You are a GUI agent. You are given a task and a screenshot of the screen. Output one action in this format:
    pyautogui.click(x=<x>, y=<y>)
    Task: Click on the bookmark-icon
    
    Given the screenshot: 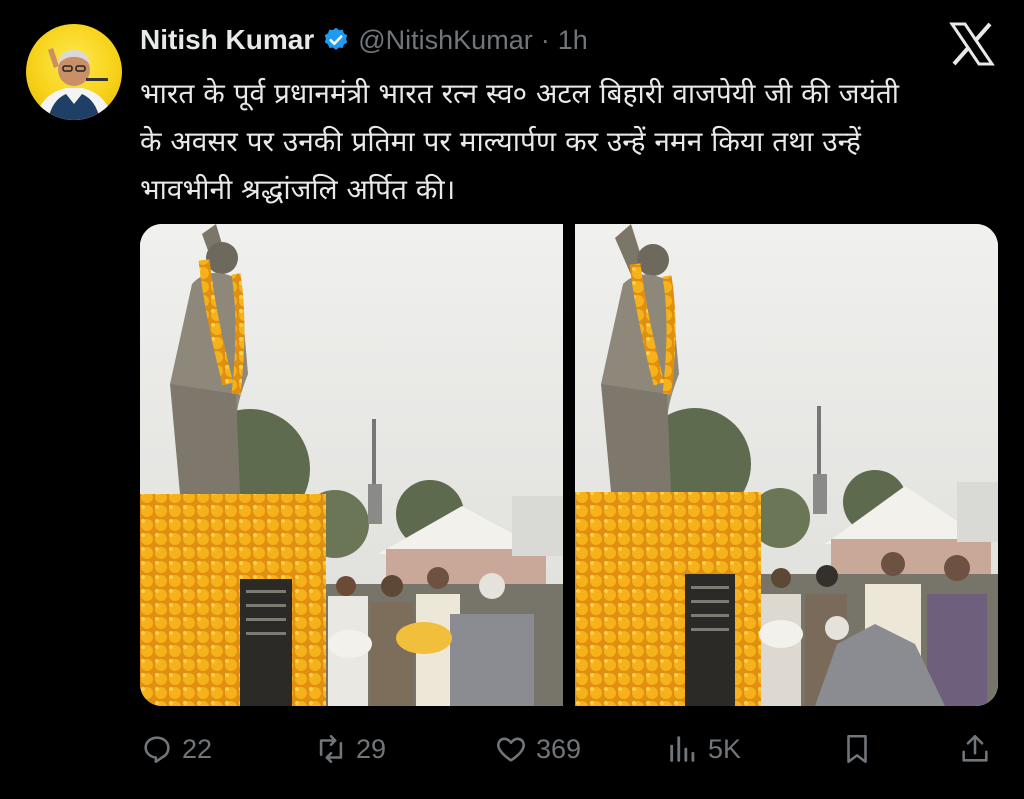 What is the action you would take?
    pyautogui.click(x=857, y=749)
    